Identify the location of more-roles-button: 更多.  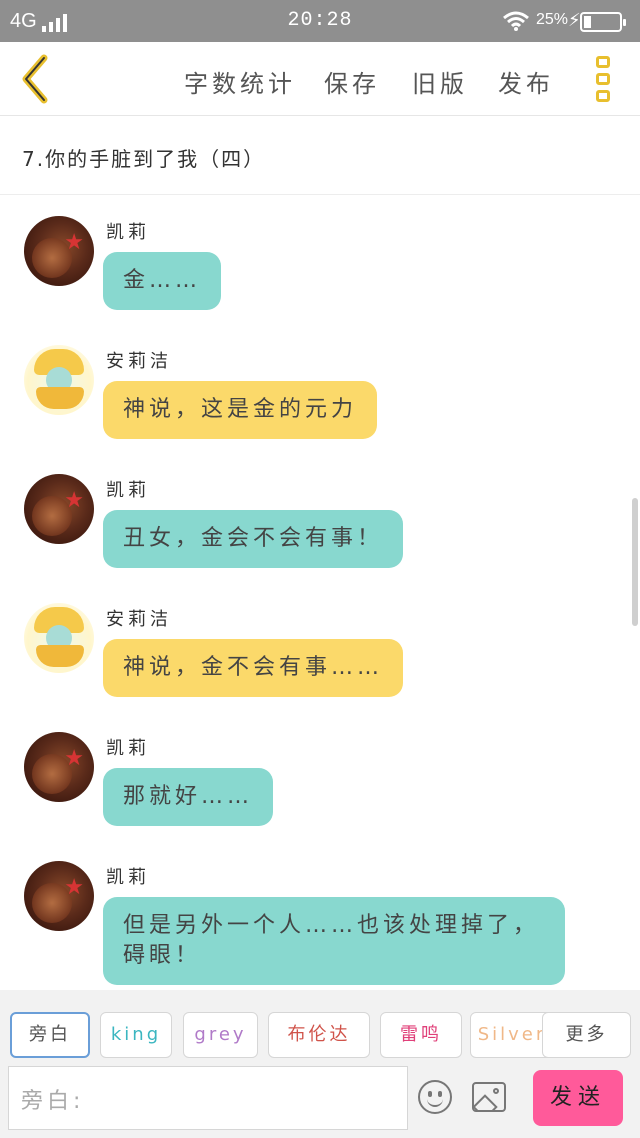
(586, 1035).